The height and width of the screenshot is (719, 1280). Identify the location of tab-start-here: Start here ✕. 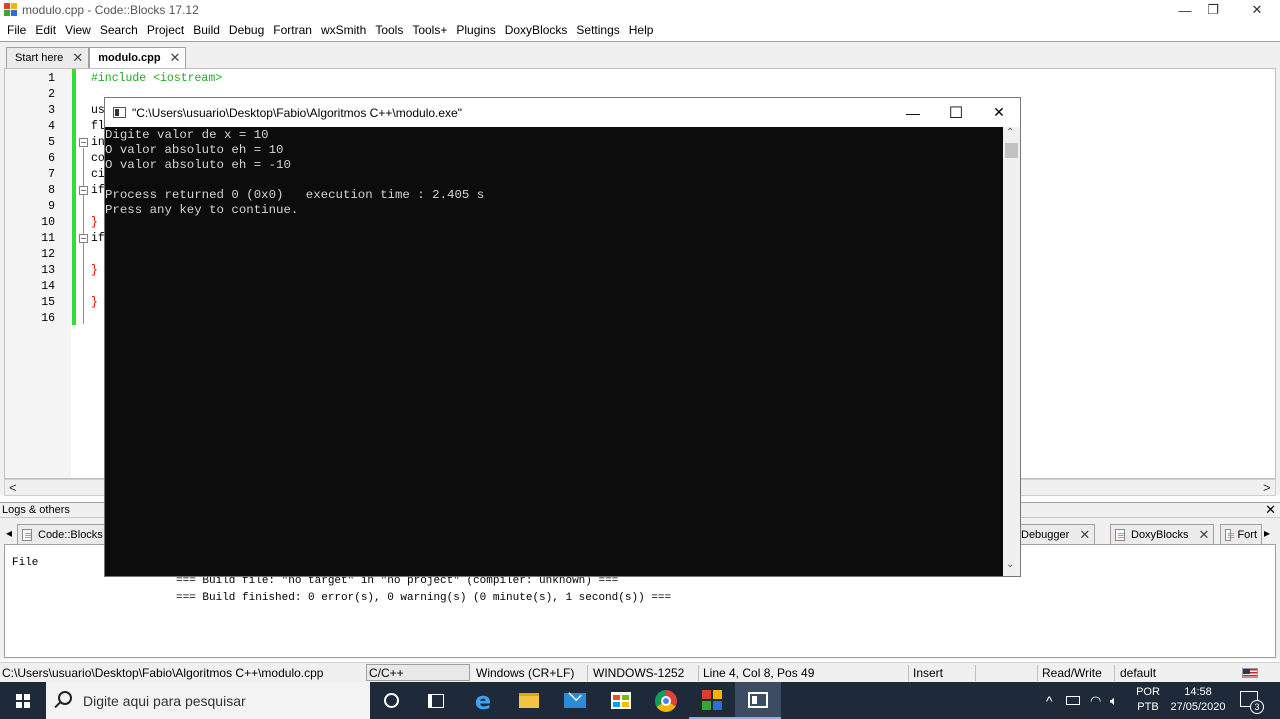
(48, 57).